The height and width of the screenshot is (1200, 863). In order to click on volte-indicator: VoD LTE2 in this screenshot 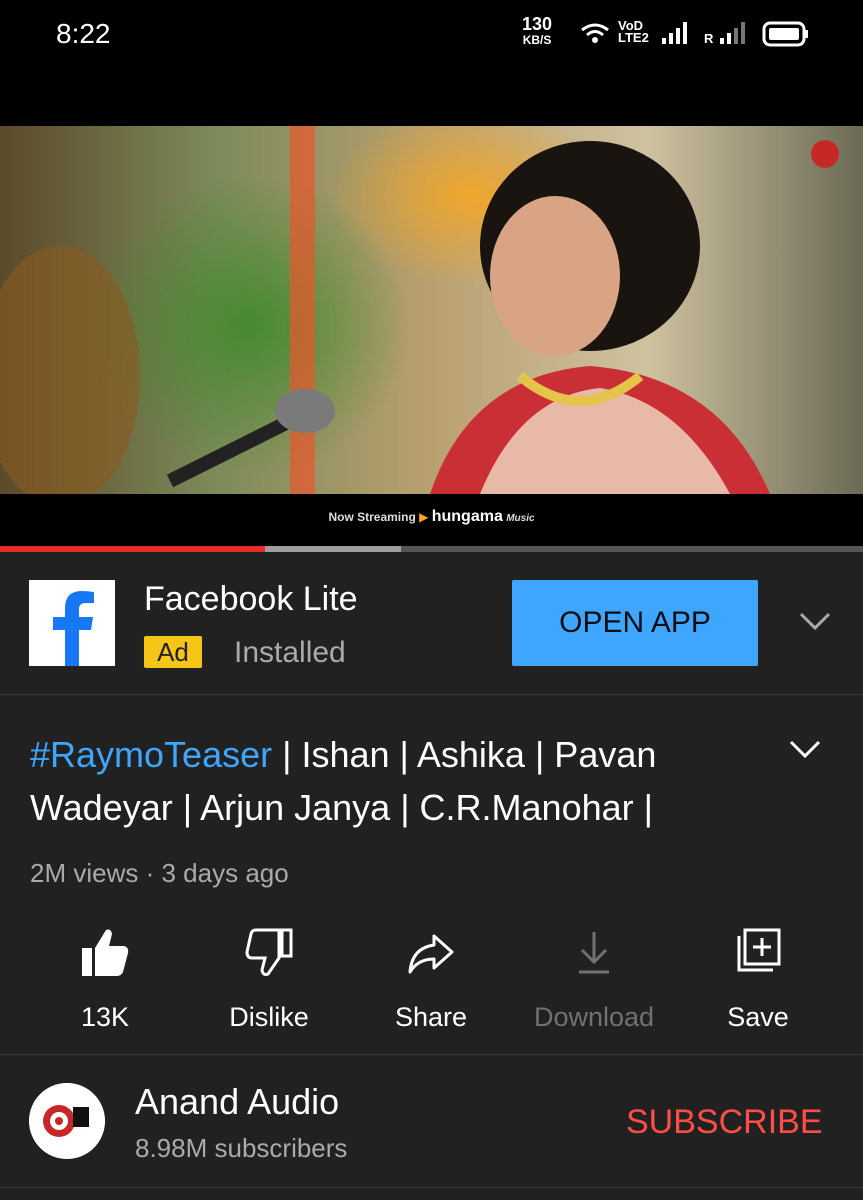, I will do `click(633, 32)`.